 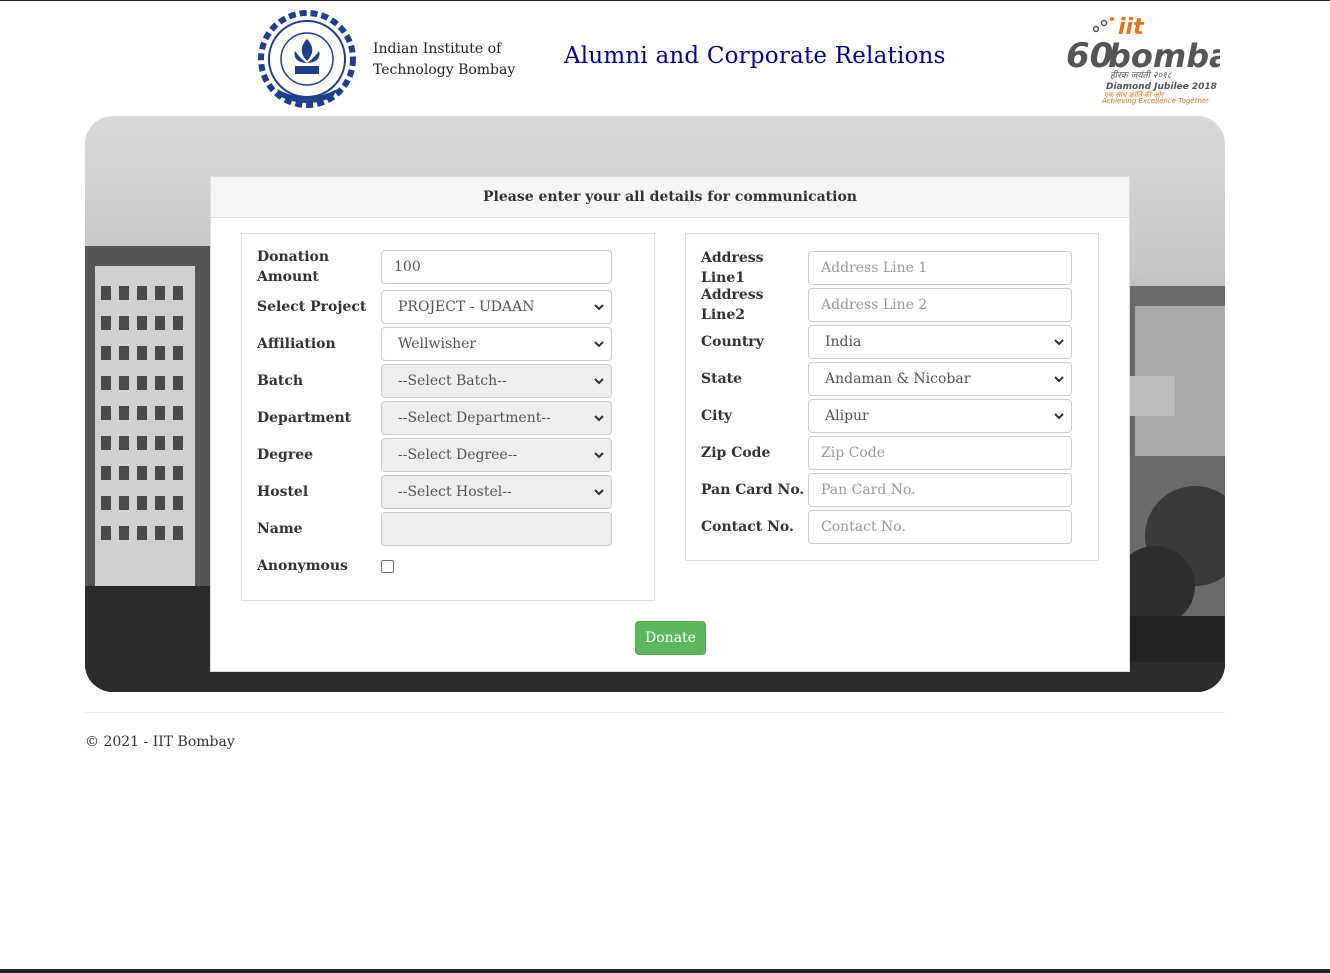 I want to click on campus-building-left, so click(x=155, y=469).